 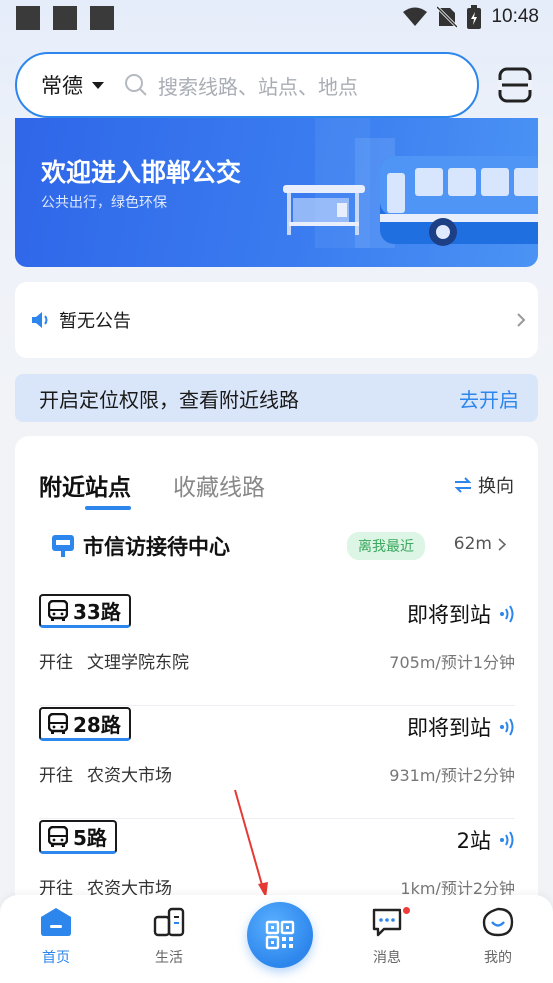 I want to click on route-eta: 931m/预计2分钟, so click(x=452, y=775).